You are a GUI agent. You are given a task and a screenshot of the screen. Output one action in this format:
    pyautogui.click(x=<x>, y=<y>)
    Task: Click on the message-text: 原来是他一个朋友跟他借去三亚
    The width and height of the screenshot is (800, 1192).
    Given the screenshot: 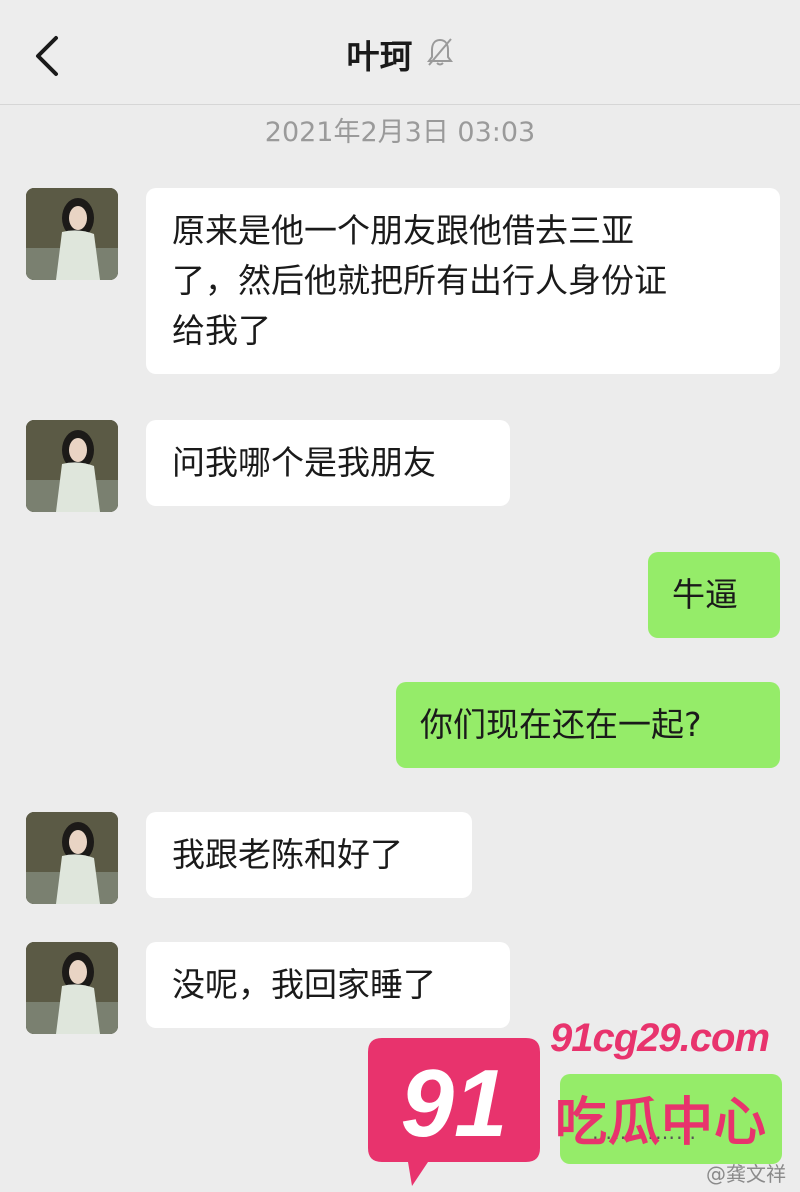 What is the action you would take?
    pyautogui.click(x=403, y=230)
    